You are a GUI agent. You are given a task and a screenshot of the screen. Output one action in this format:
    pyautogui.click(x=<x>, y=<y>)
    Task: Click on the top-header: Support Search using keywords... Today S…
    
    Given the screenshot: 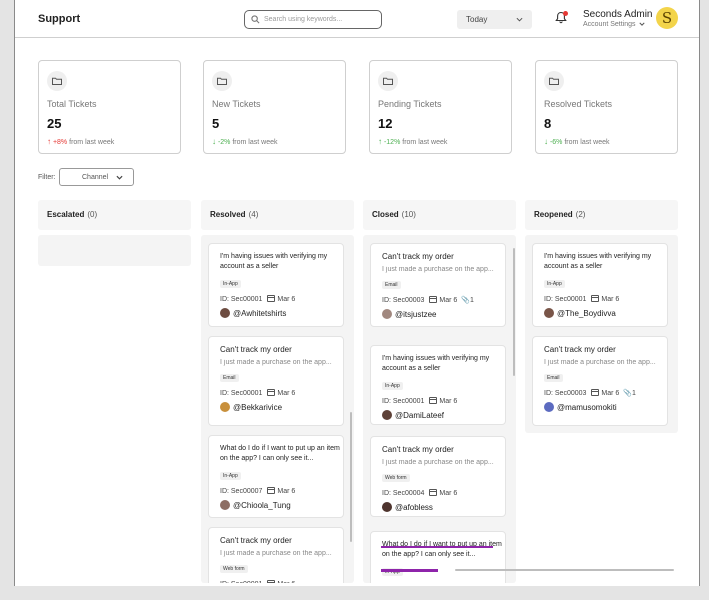 What is the action you would take?
    pyautogui.click(x=357, y=19)
    